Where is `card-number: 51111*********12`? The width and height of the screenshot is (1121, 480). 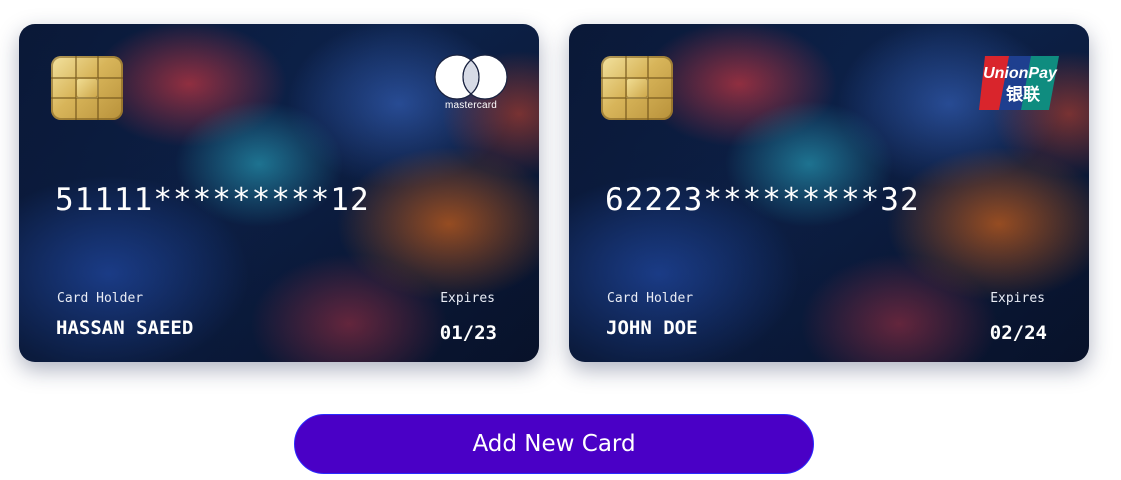 card-number: 51111*********12 is located at coordinates (212, 200).